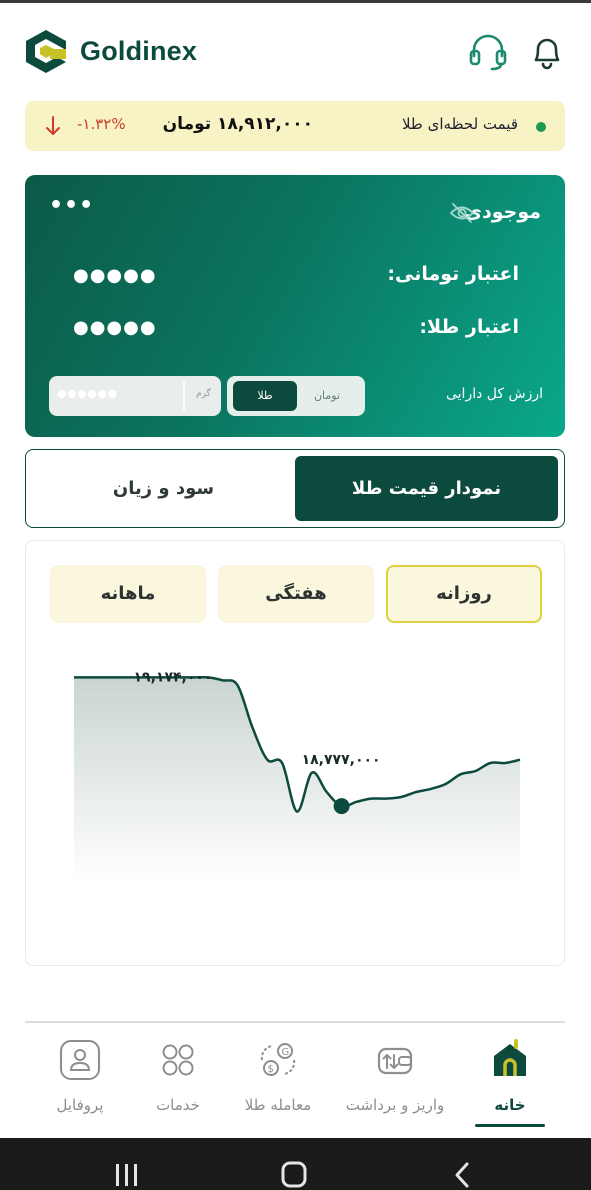  Describe the element at coordinates (295, 1022) in the screenshot. I see `nav-divider` at that location.